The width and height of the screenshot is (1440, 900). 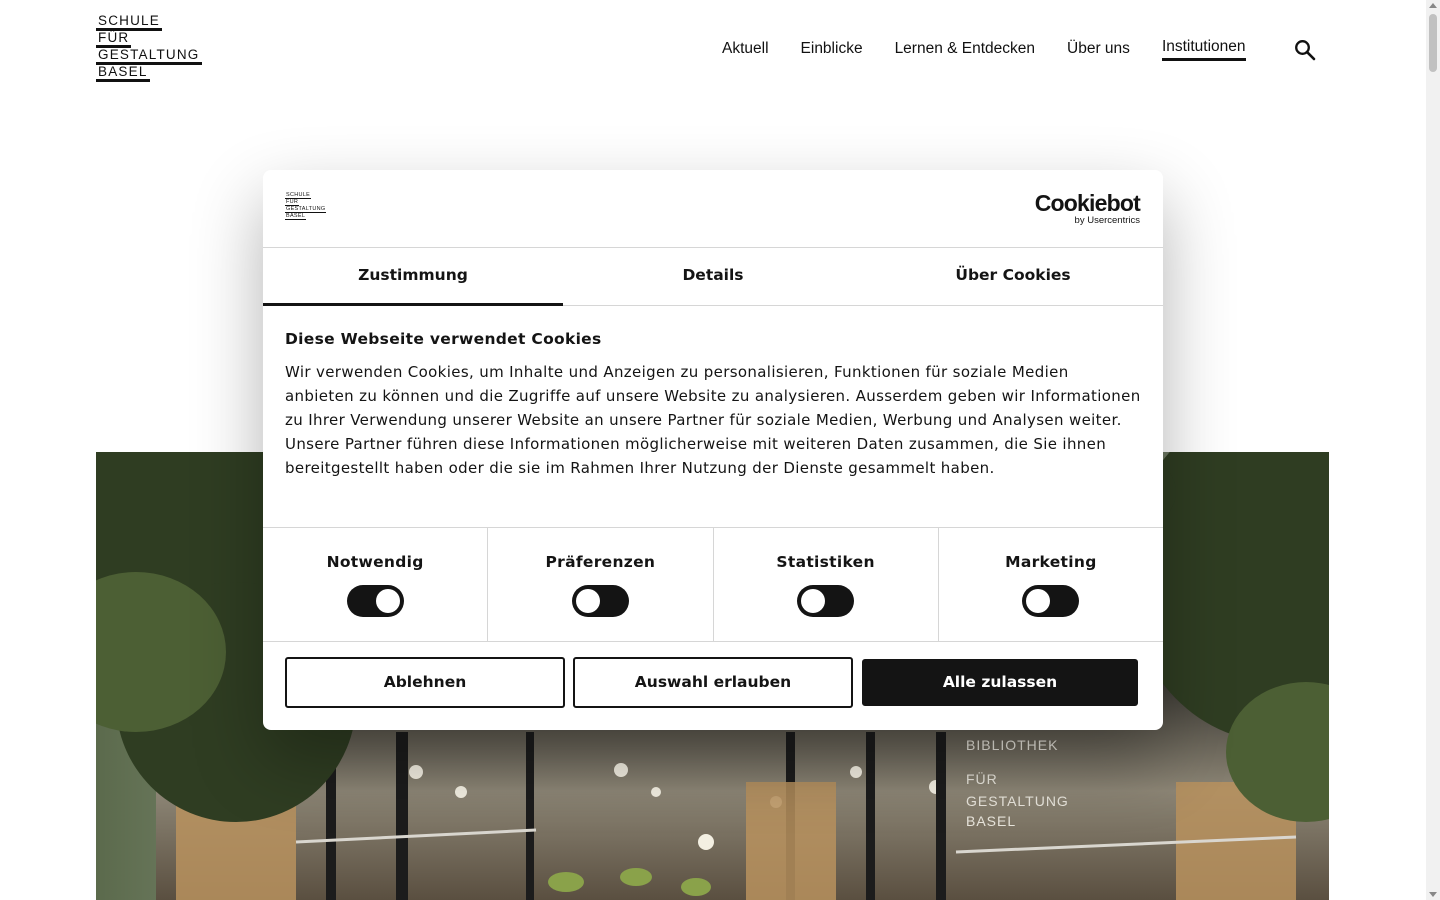 I want to click on tab-details: Details, so click(x=713, y=276).